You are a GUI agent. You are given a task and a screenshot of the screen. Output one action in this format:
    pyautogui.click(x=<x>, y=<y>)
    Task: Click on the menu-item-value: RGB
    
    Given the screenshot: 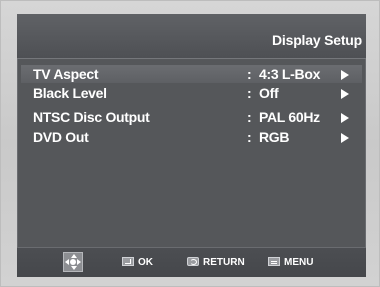 What is the action you would take?
    pyautogui.click(x=274, y=137)
    